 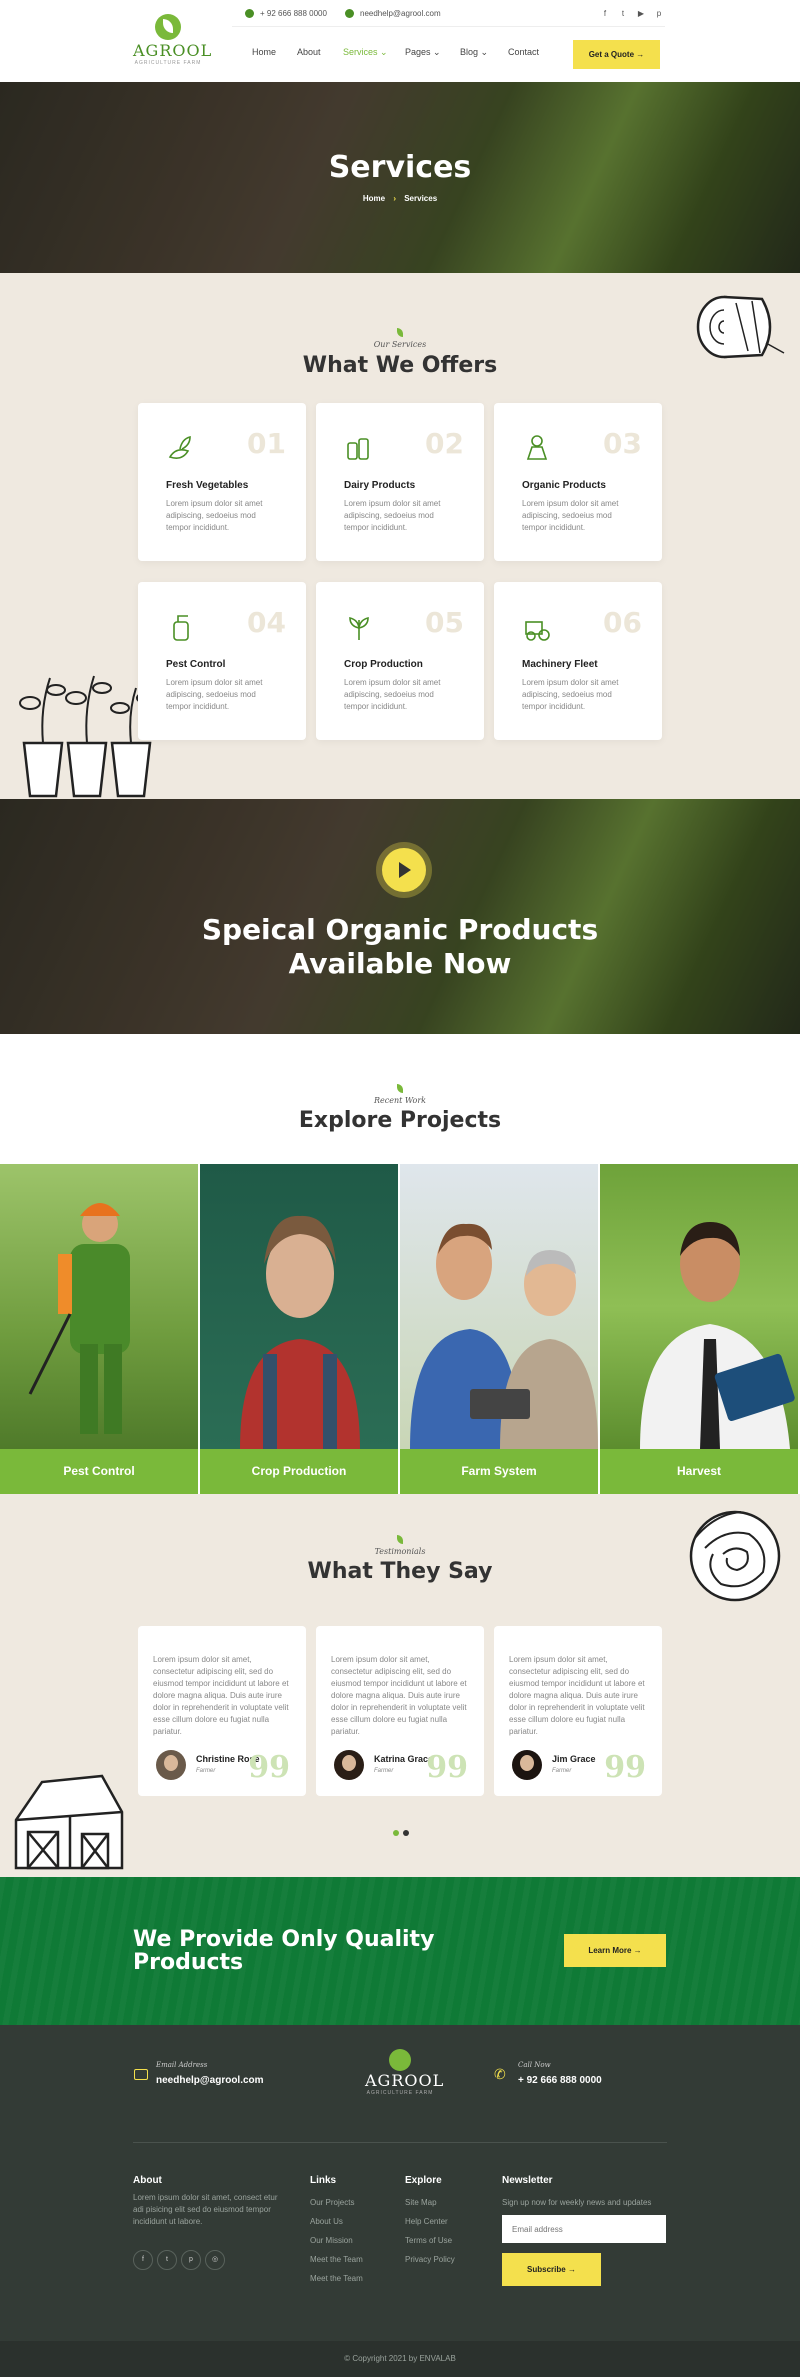 I want to click on breadcrumb-current: Services, so click(x=421, y=198).